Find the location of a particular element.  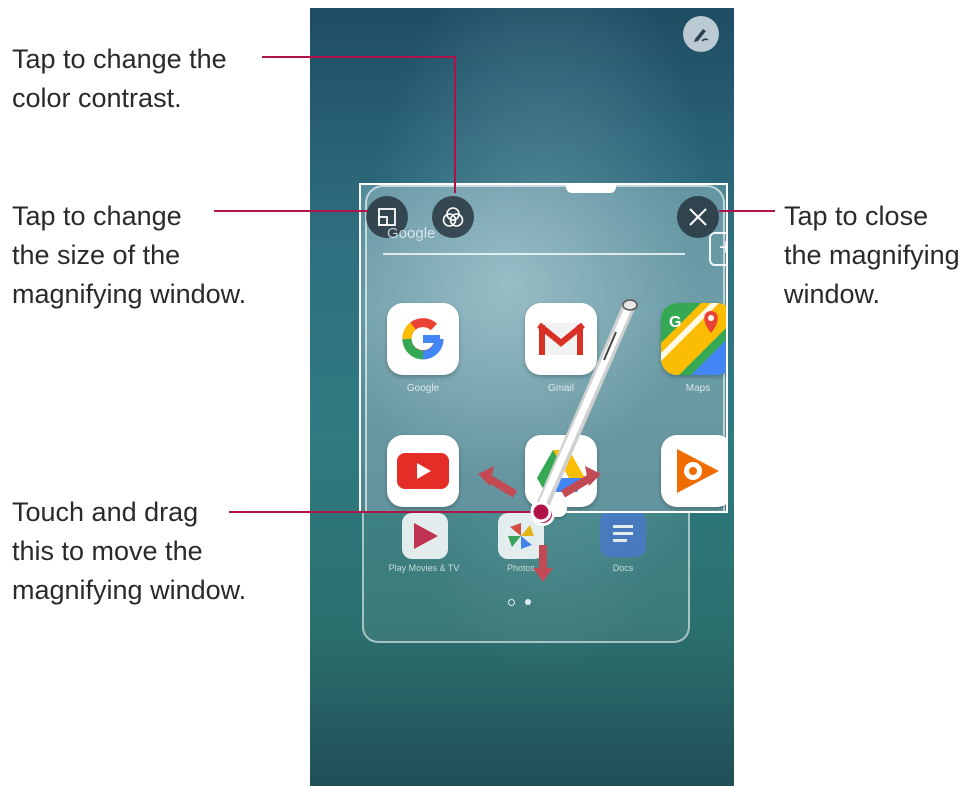

search-widget-label: Google is located at coordinates (411, 233).